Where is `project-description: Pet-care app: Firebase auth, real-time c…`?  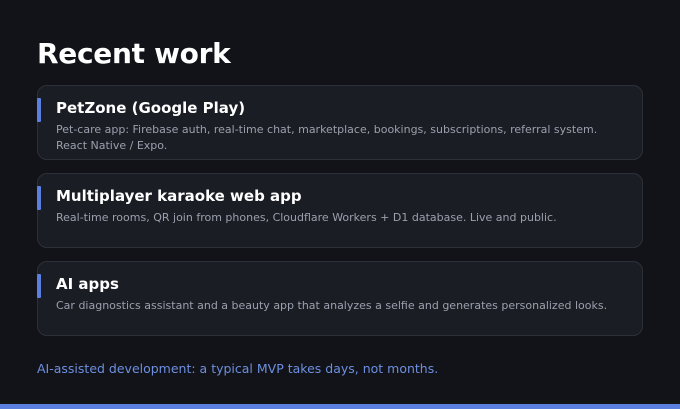
project-description: Pet-care app: Firebase auth, real-time c… is located at coordinates (327, 137).